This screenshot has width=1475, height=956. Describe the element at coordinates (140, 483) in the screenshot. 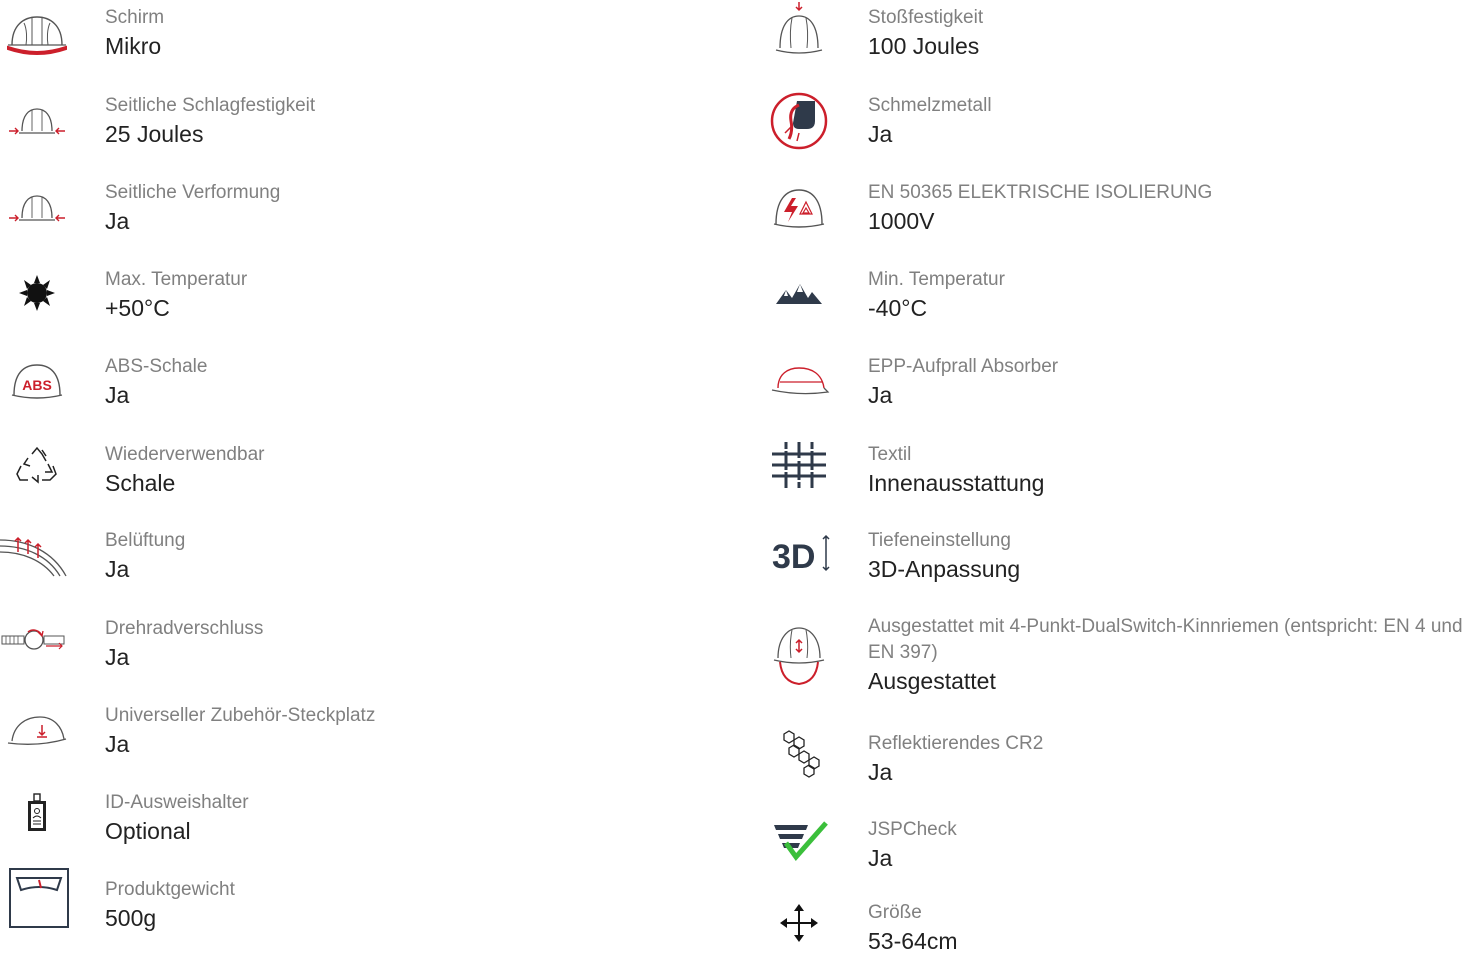

I see `feature-value: Schale` at that location.